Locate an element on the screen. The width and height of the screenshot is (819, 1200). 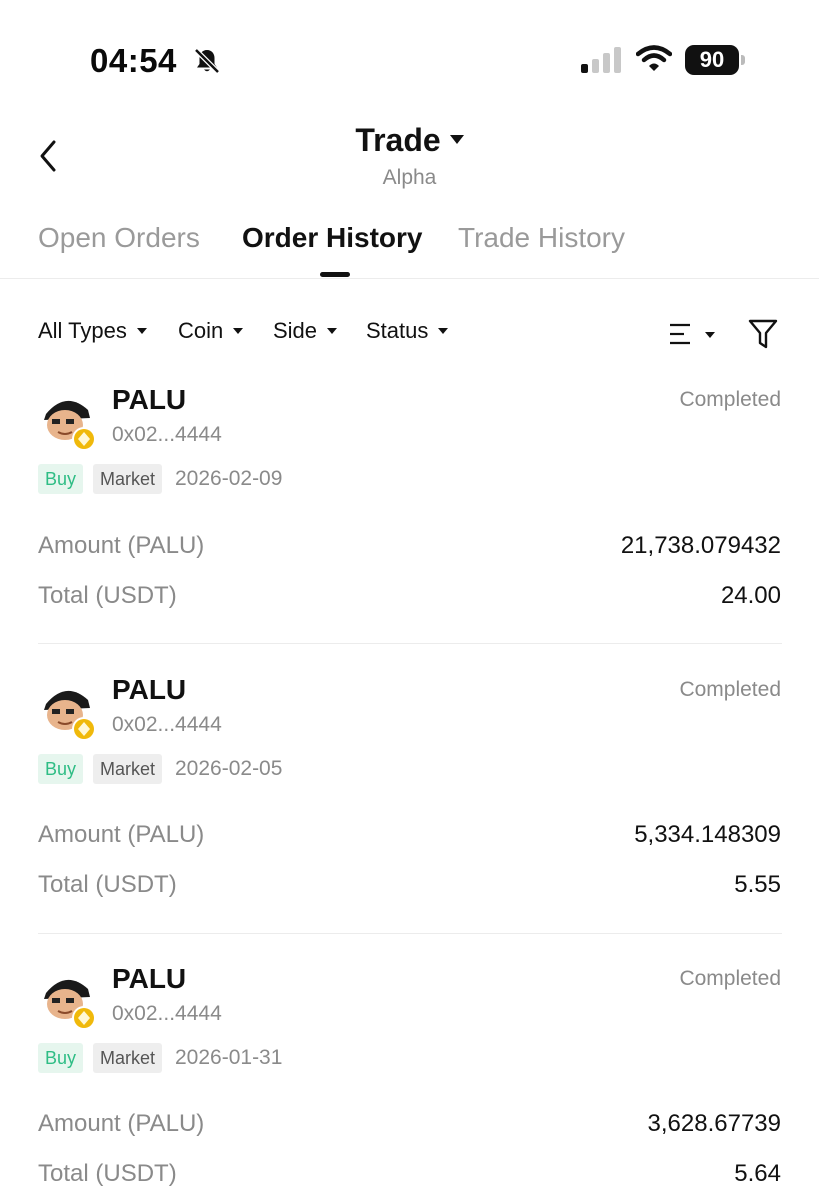
filter-label: Coin is located at coordinates (201, 330).